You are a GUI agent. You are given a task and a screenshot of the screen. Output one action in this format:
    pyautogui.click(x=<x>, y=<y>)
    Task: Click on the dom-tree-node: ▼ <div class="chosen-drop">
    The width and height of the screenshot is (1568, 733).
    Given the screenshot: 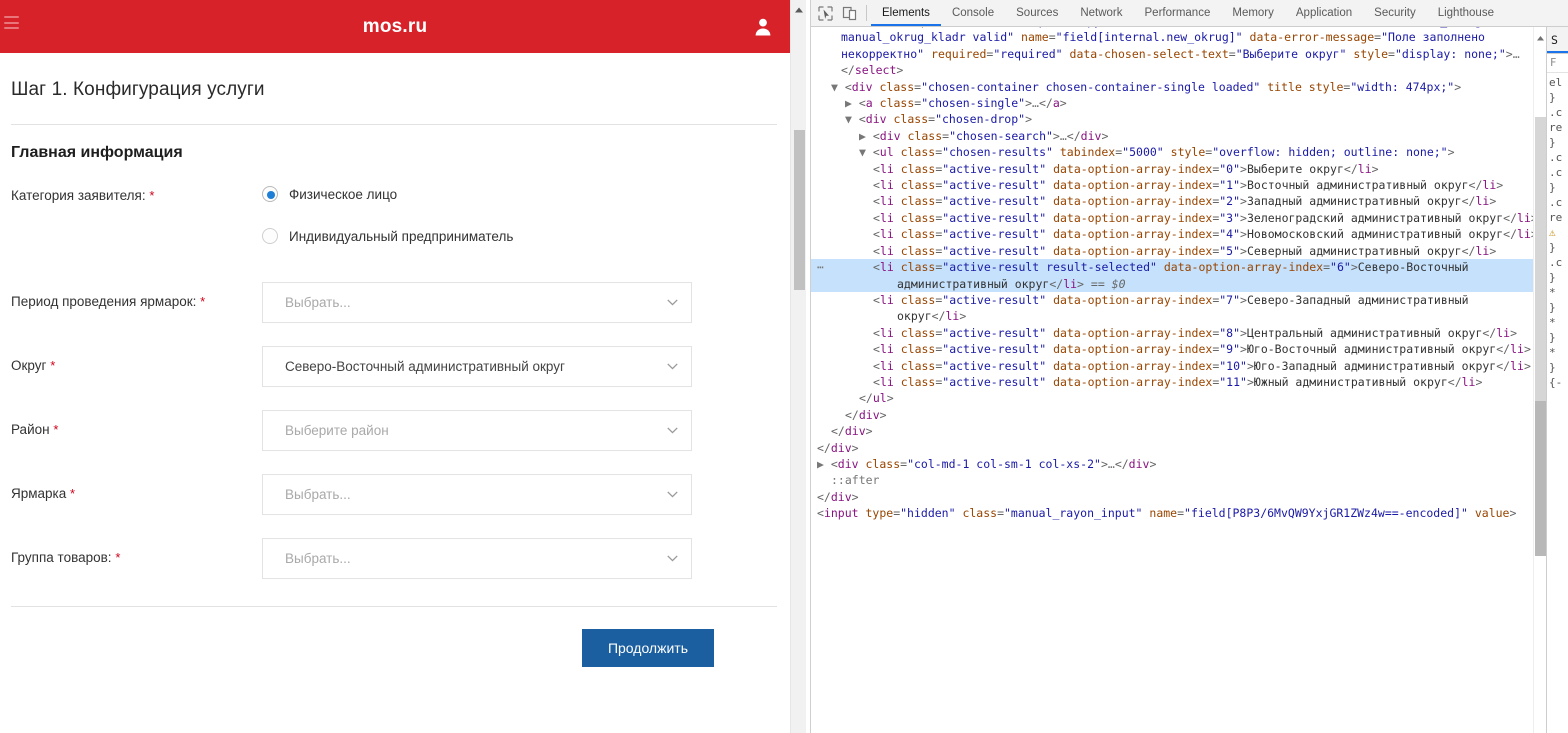 What is the action you would take?
    pyautogui.click(x=1178, y=119)
    